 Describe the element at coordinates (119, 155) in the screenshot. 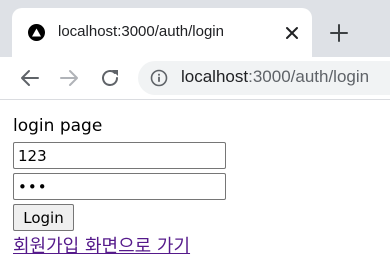

I see `id-input` at that location.